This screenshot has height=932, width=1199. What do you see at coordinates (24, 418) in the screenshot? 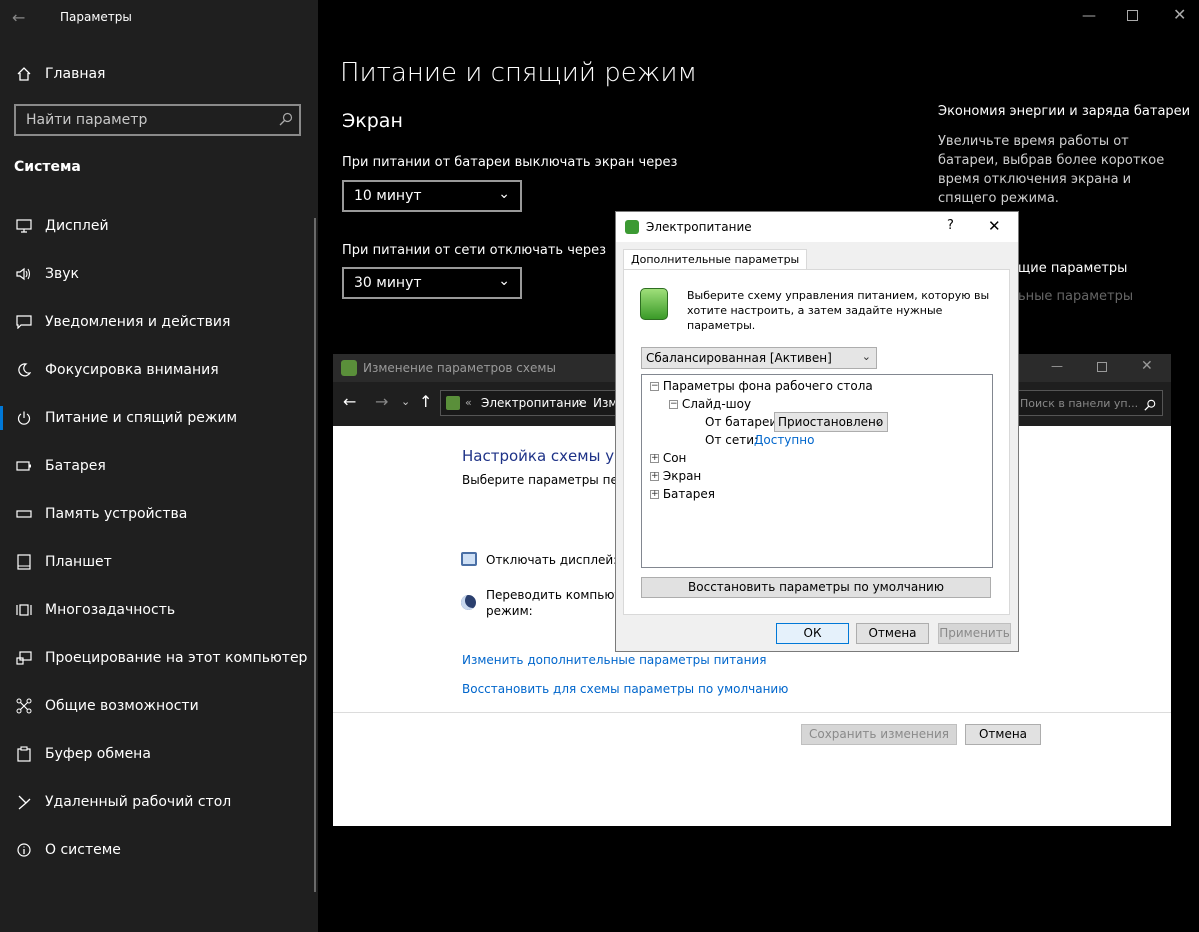
I see `power-icon` at bounding box center [24, 418].